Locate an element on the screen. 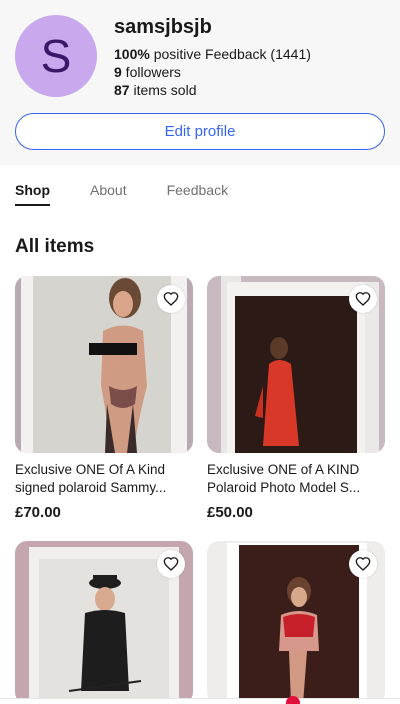  tab-about: About is located at coordinates (108, 190).